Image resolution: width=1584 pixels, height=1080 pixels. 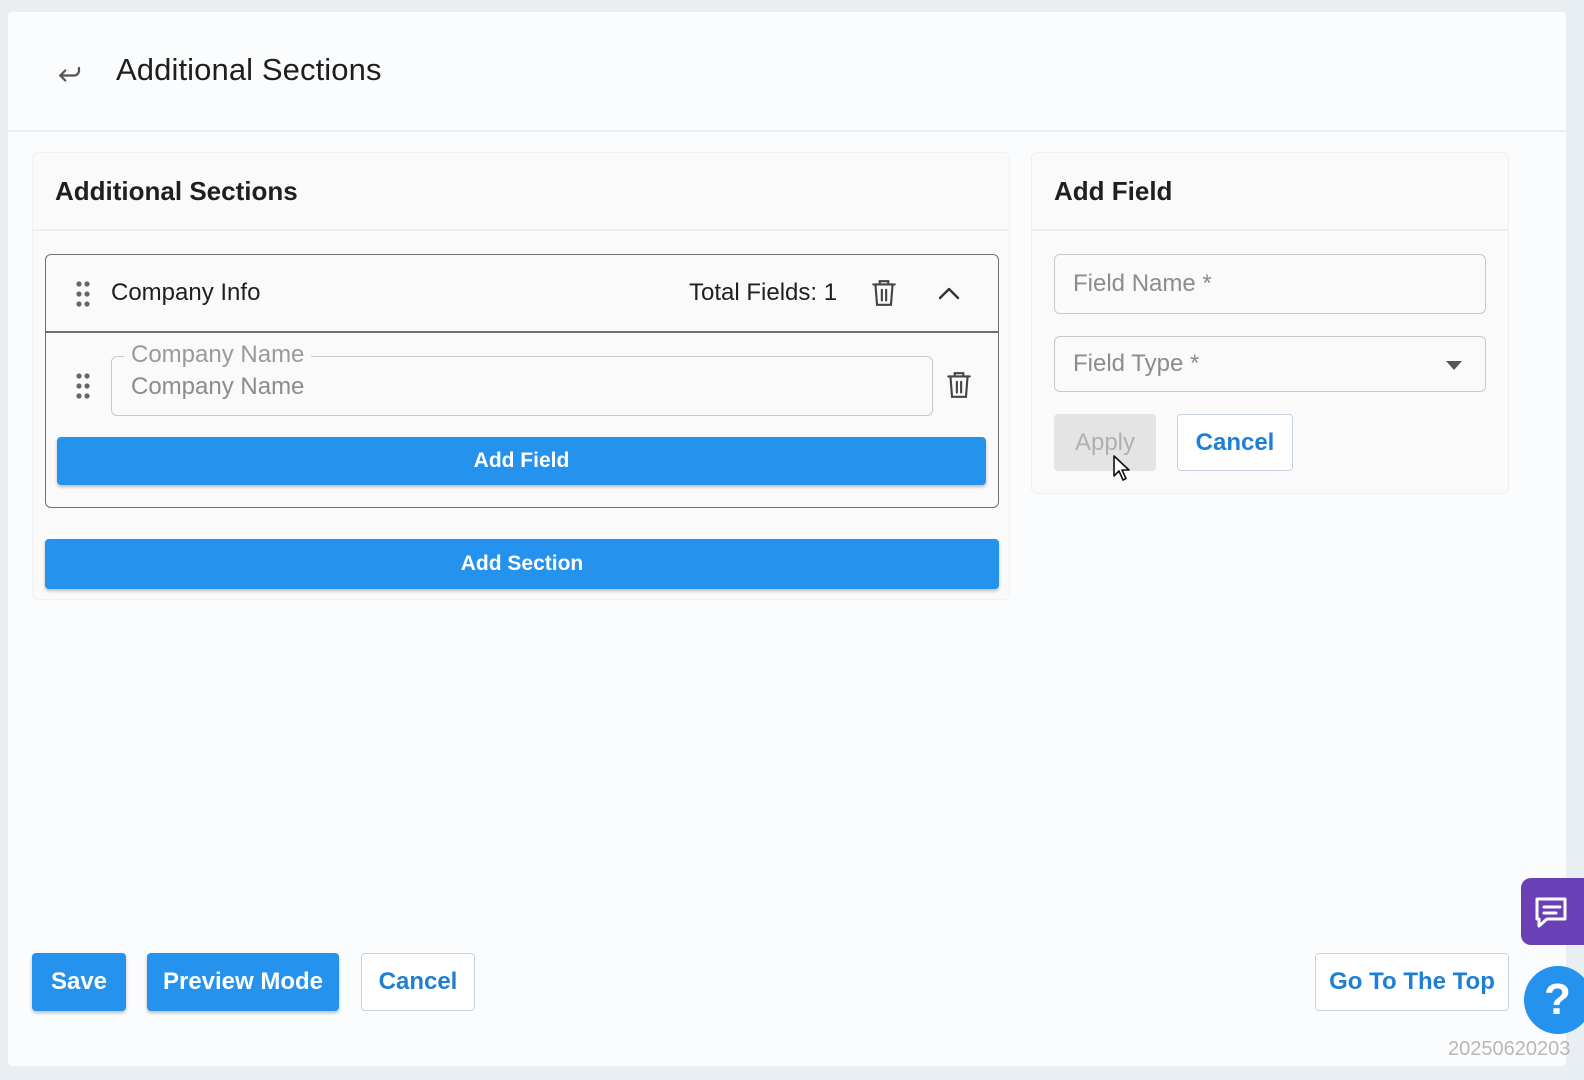 What do you see at coordinates (1554, 1000) in the screenshot?
I see `help-widget: ?` at bounding box center [1554, 1000].